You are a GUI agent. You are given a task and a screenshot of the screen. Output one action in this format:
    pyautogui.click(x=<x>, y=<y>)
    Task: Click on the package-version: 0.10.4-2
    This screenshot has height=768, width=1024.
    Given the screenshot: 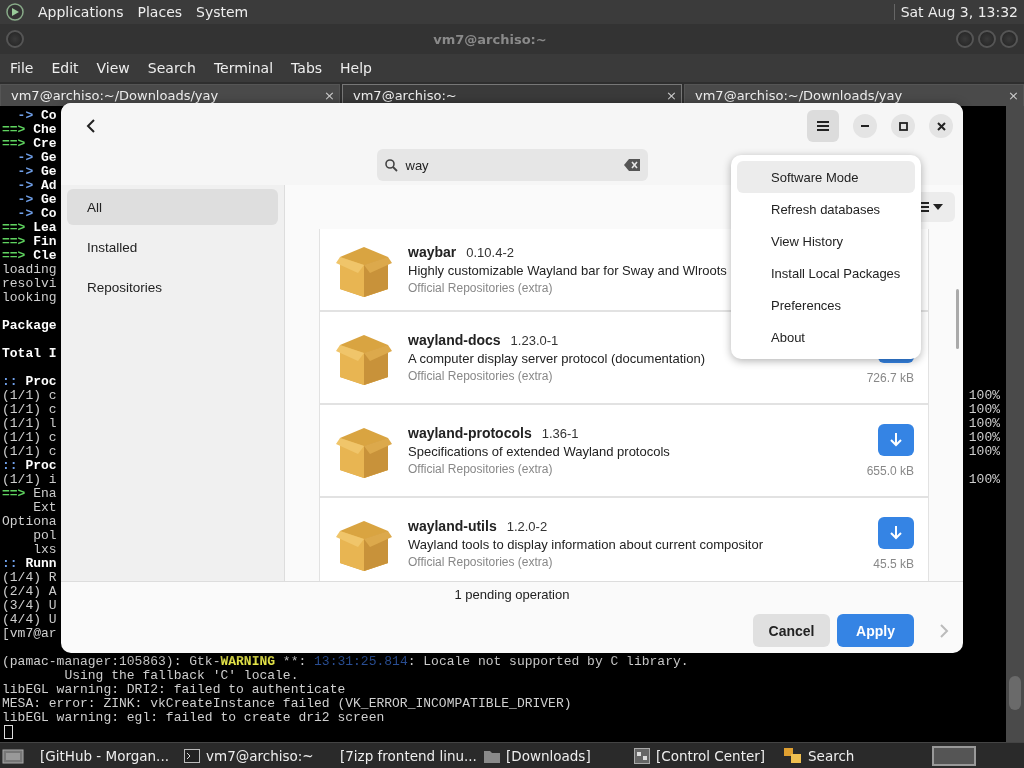 What is the action you would take?
    pyautogui.click(x=490, y=252)
    